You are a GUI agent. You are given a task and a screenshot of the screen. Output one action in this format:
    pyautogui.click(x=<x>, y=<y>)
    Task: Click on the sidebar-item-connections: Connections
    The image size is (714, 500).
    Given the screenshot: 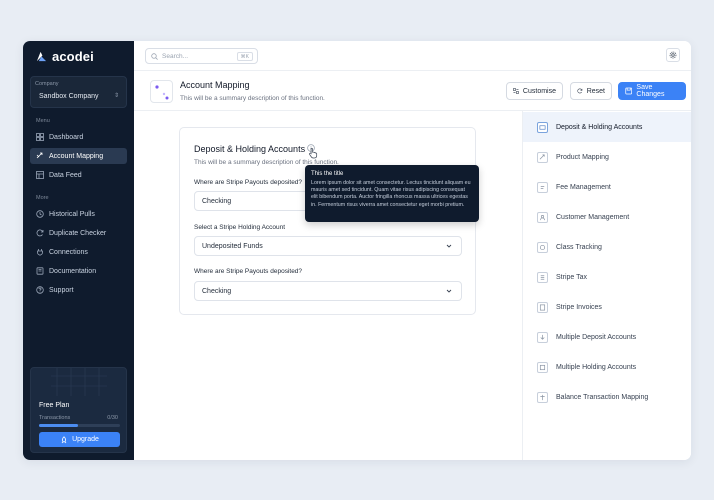 What is the action you would take?
    pyautogui.click(x=78, y=252)
    